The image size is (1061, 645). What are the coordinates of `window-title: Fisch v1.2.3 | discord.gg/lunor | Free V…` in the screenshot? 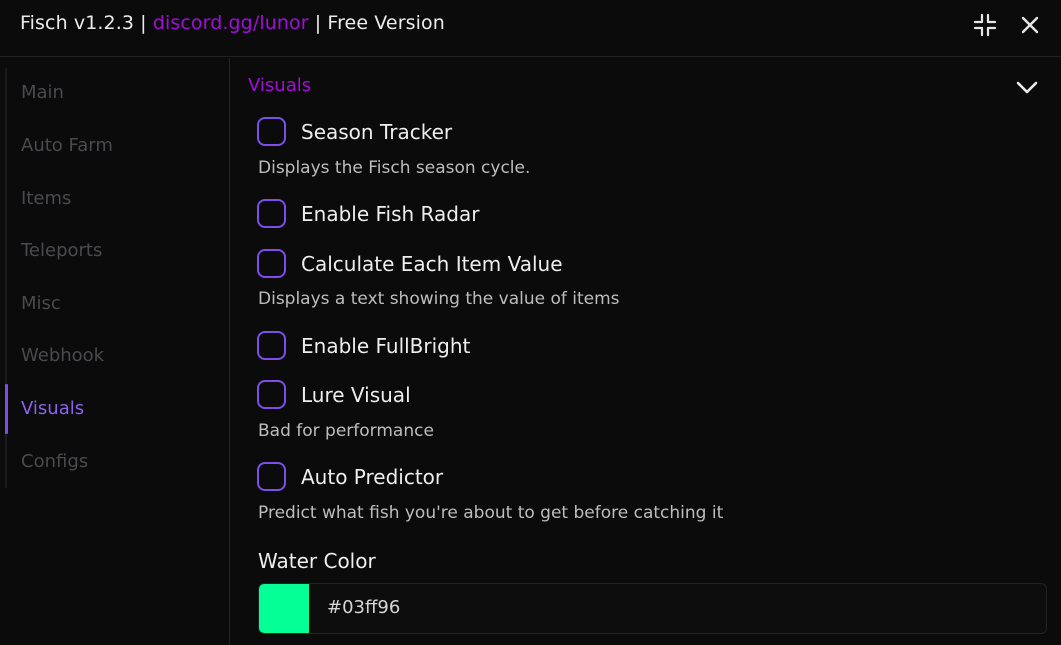 It's located at (232, 23).